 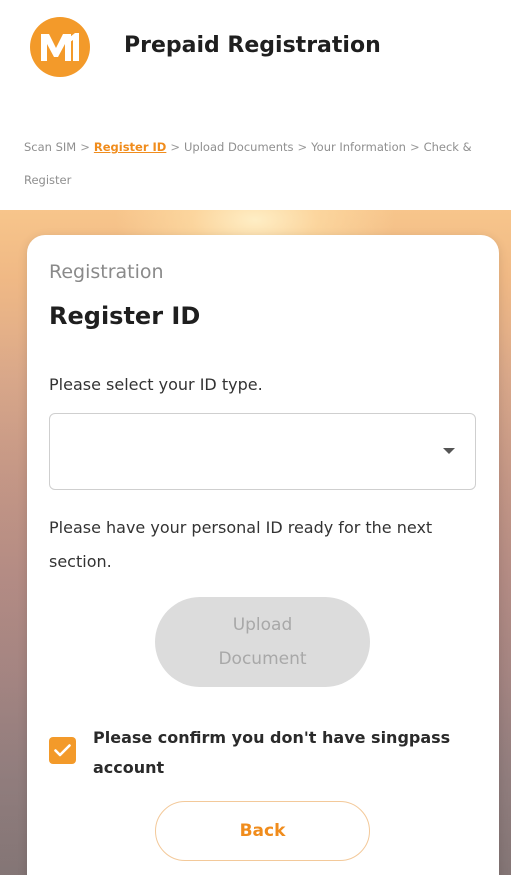 What do you see at coordinates (125, 316) in the screenshot?
I see `card-title: Register ID` at bounding box center [125, 316].